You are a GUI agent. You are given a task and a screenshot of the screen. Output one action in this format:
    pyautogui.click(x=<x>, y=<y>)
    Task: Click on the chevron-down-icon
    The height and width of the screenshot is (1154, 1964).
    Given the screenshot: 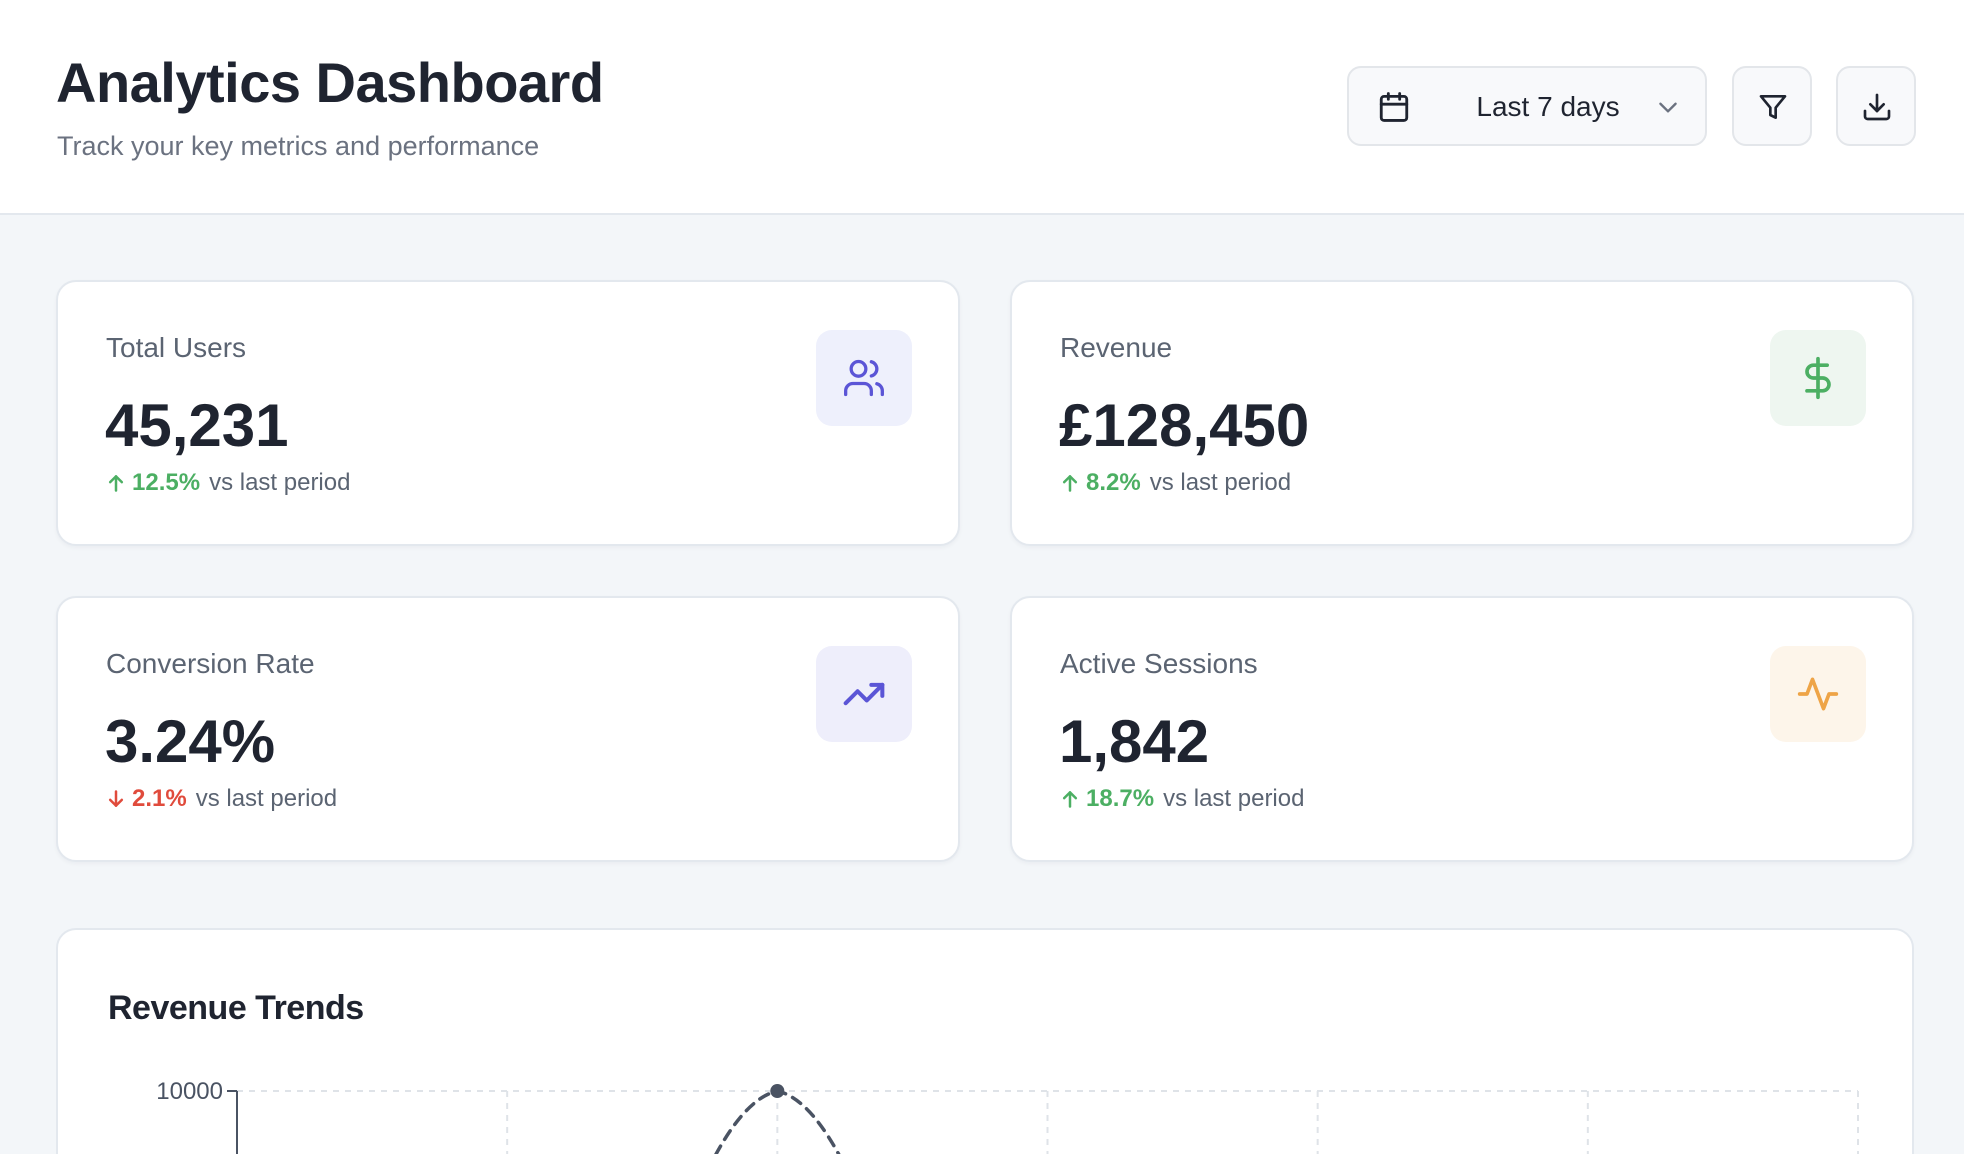 What is the action you would take?
    pyautogui.click(x=1668, y=107)
    